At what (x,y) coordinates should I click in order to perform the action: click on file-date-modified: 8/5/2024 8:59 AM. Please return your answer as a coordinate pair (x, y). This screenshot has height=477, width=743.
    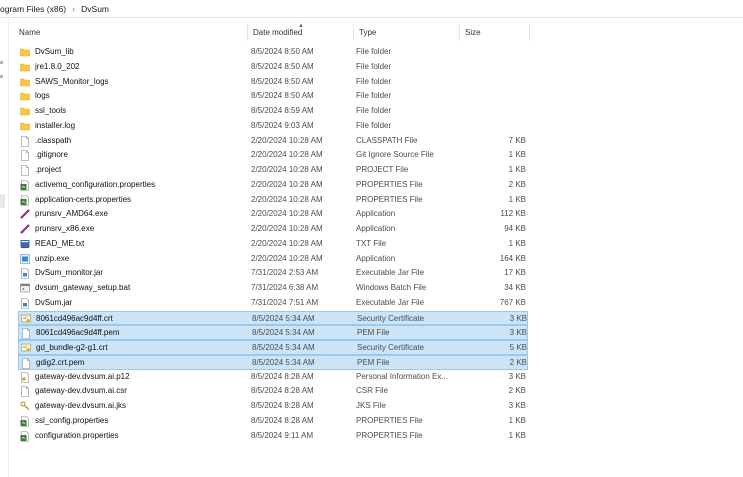
    Looking at the image, I should click on (282, 110).